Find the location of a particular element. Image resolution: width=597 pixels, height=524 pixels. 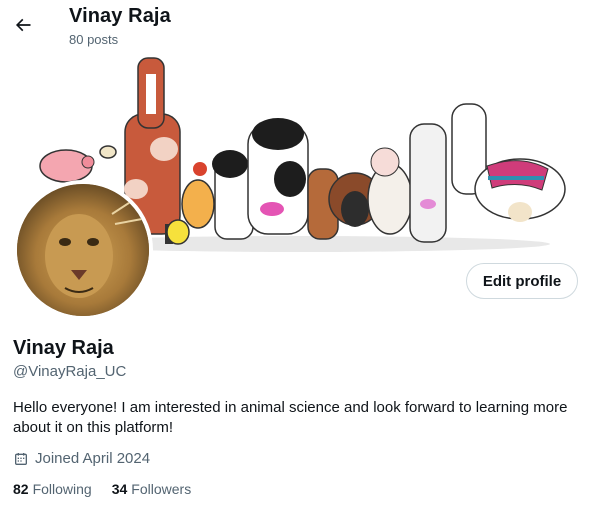

post-count: 80 posts is located at coordinates (94, 39).